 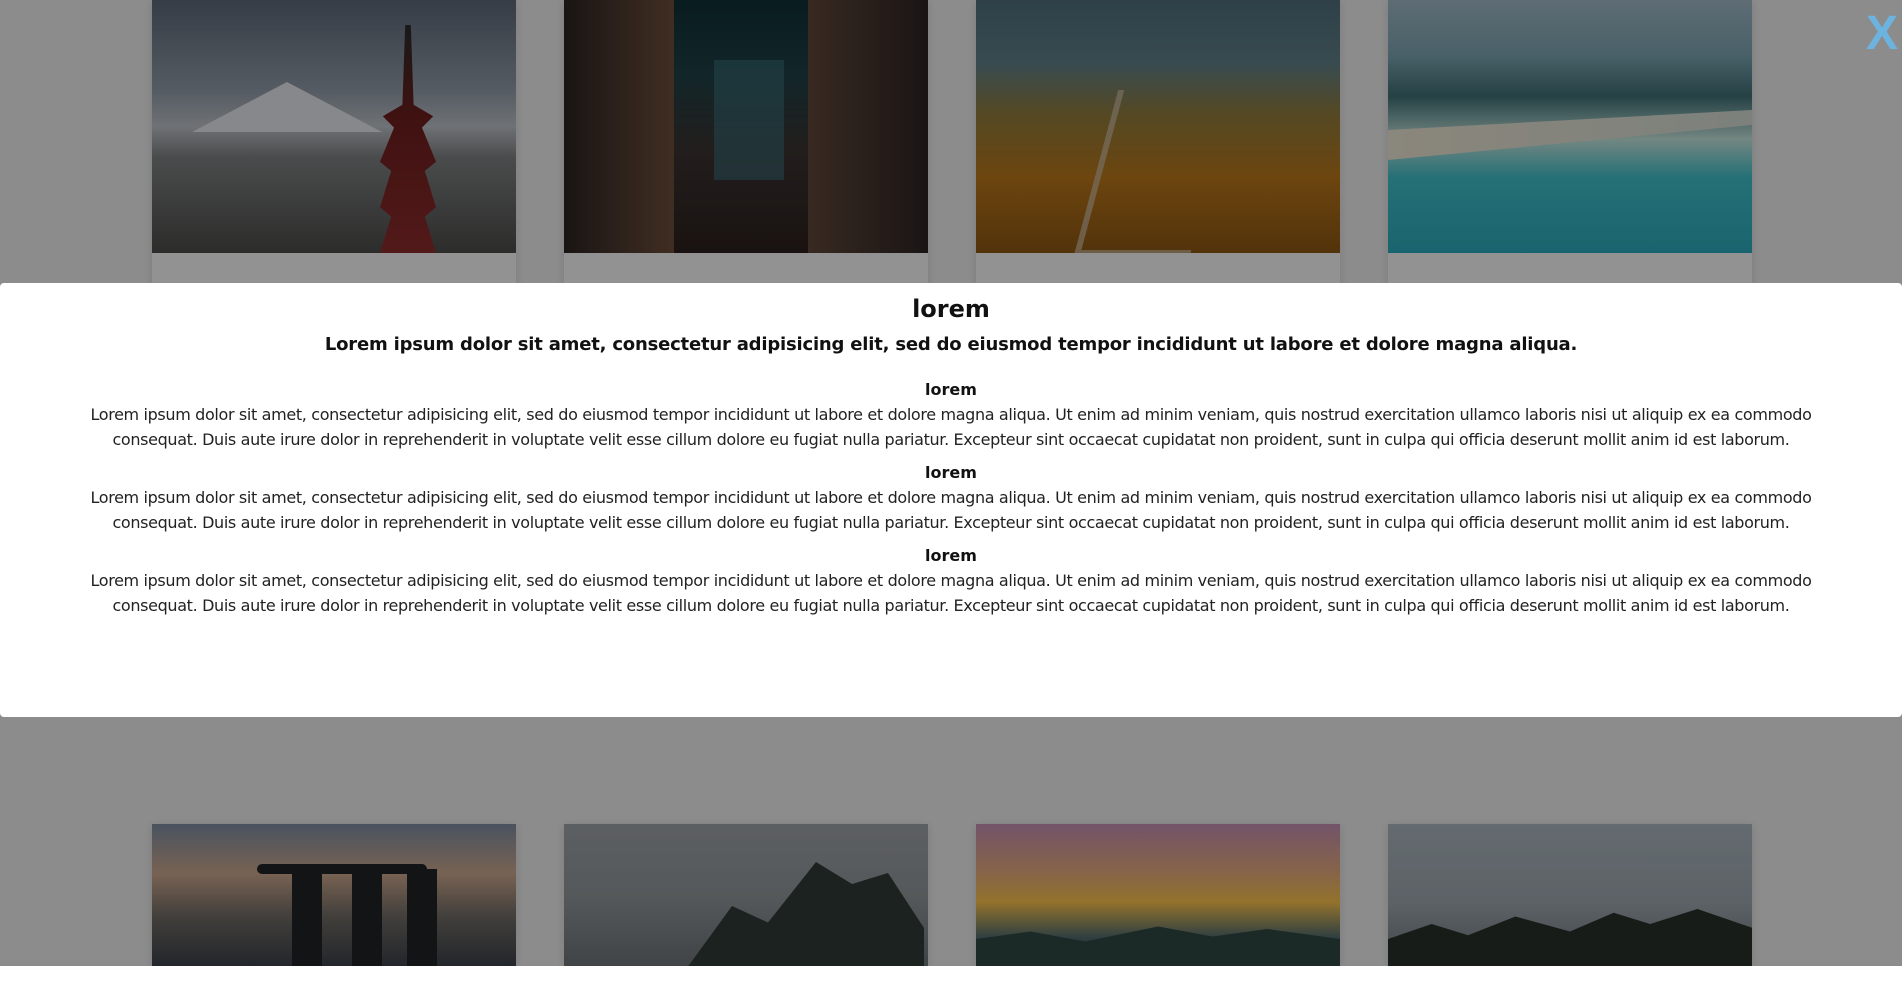 What do you see at coordinates (951, 309) in the screenshot?
I see `modal-title: lorem` at bounding box center [951, 309].